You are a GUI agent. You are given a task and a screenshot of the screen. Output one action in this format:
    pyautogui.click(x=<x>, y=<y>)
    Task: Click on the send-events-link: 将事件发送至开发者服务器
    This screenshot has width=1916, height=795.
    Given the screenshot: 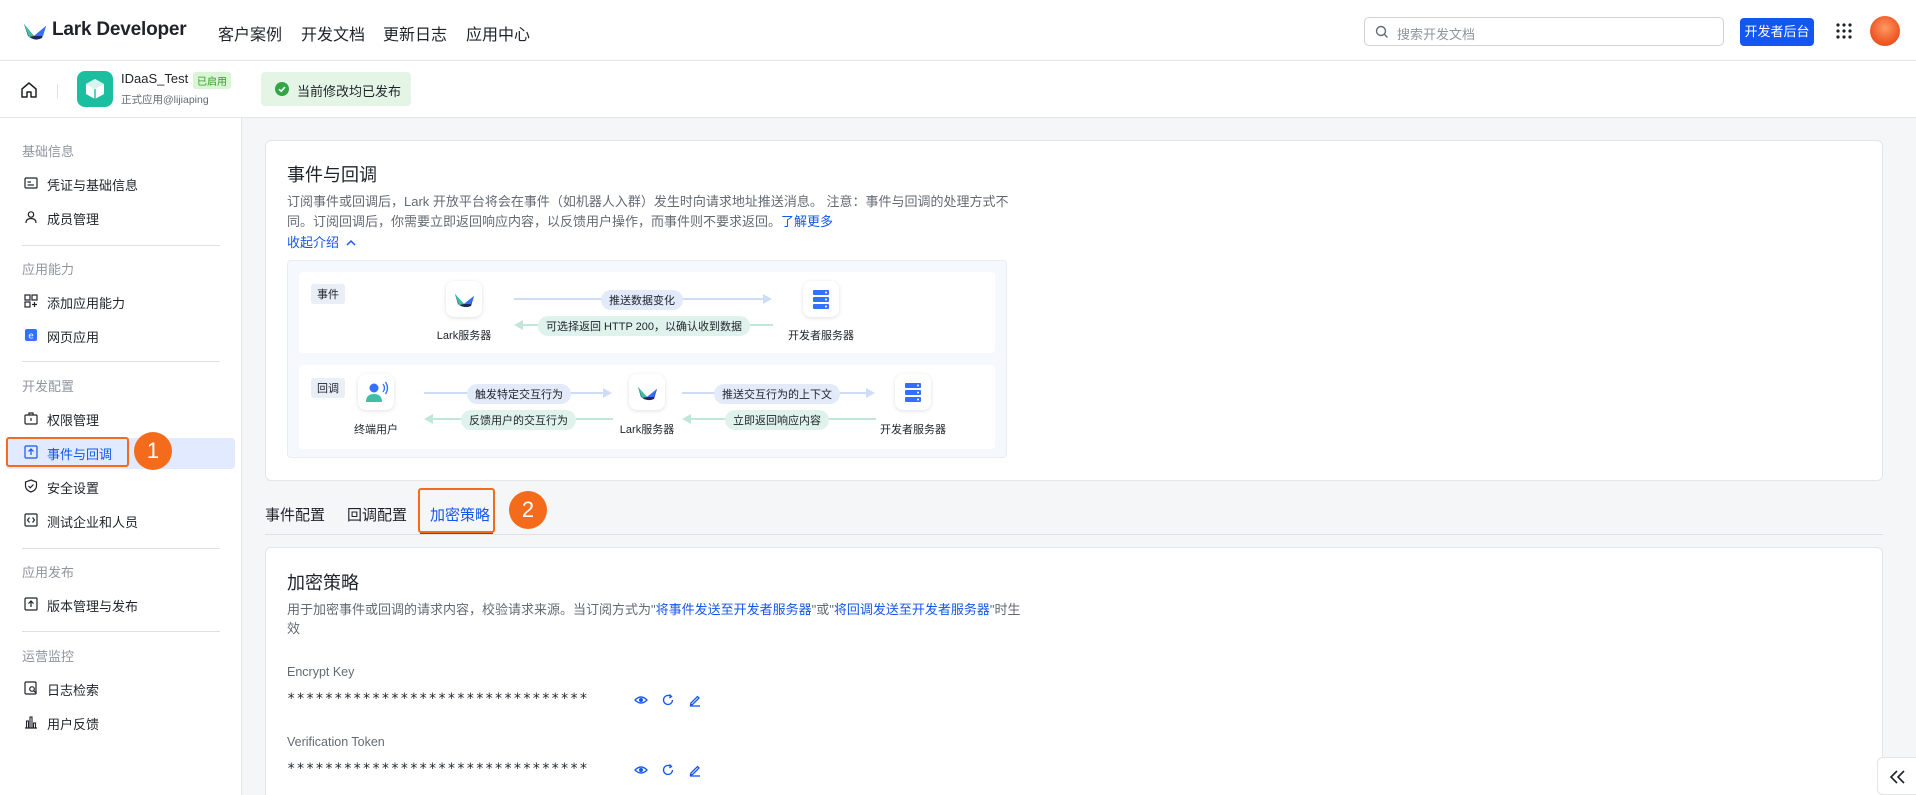 What is the action you would take?
    pyautogui.click(x=734, y=609)
    